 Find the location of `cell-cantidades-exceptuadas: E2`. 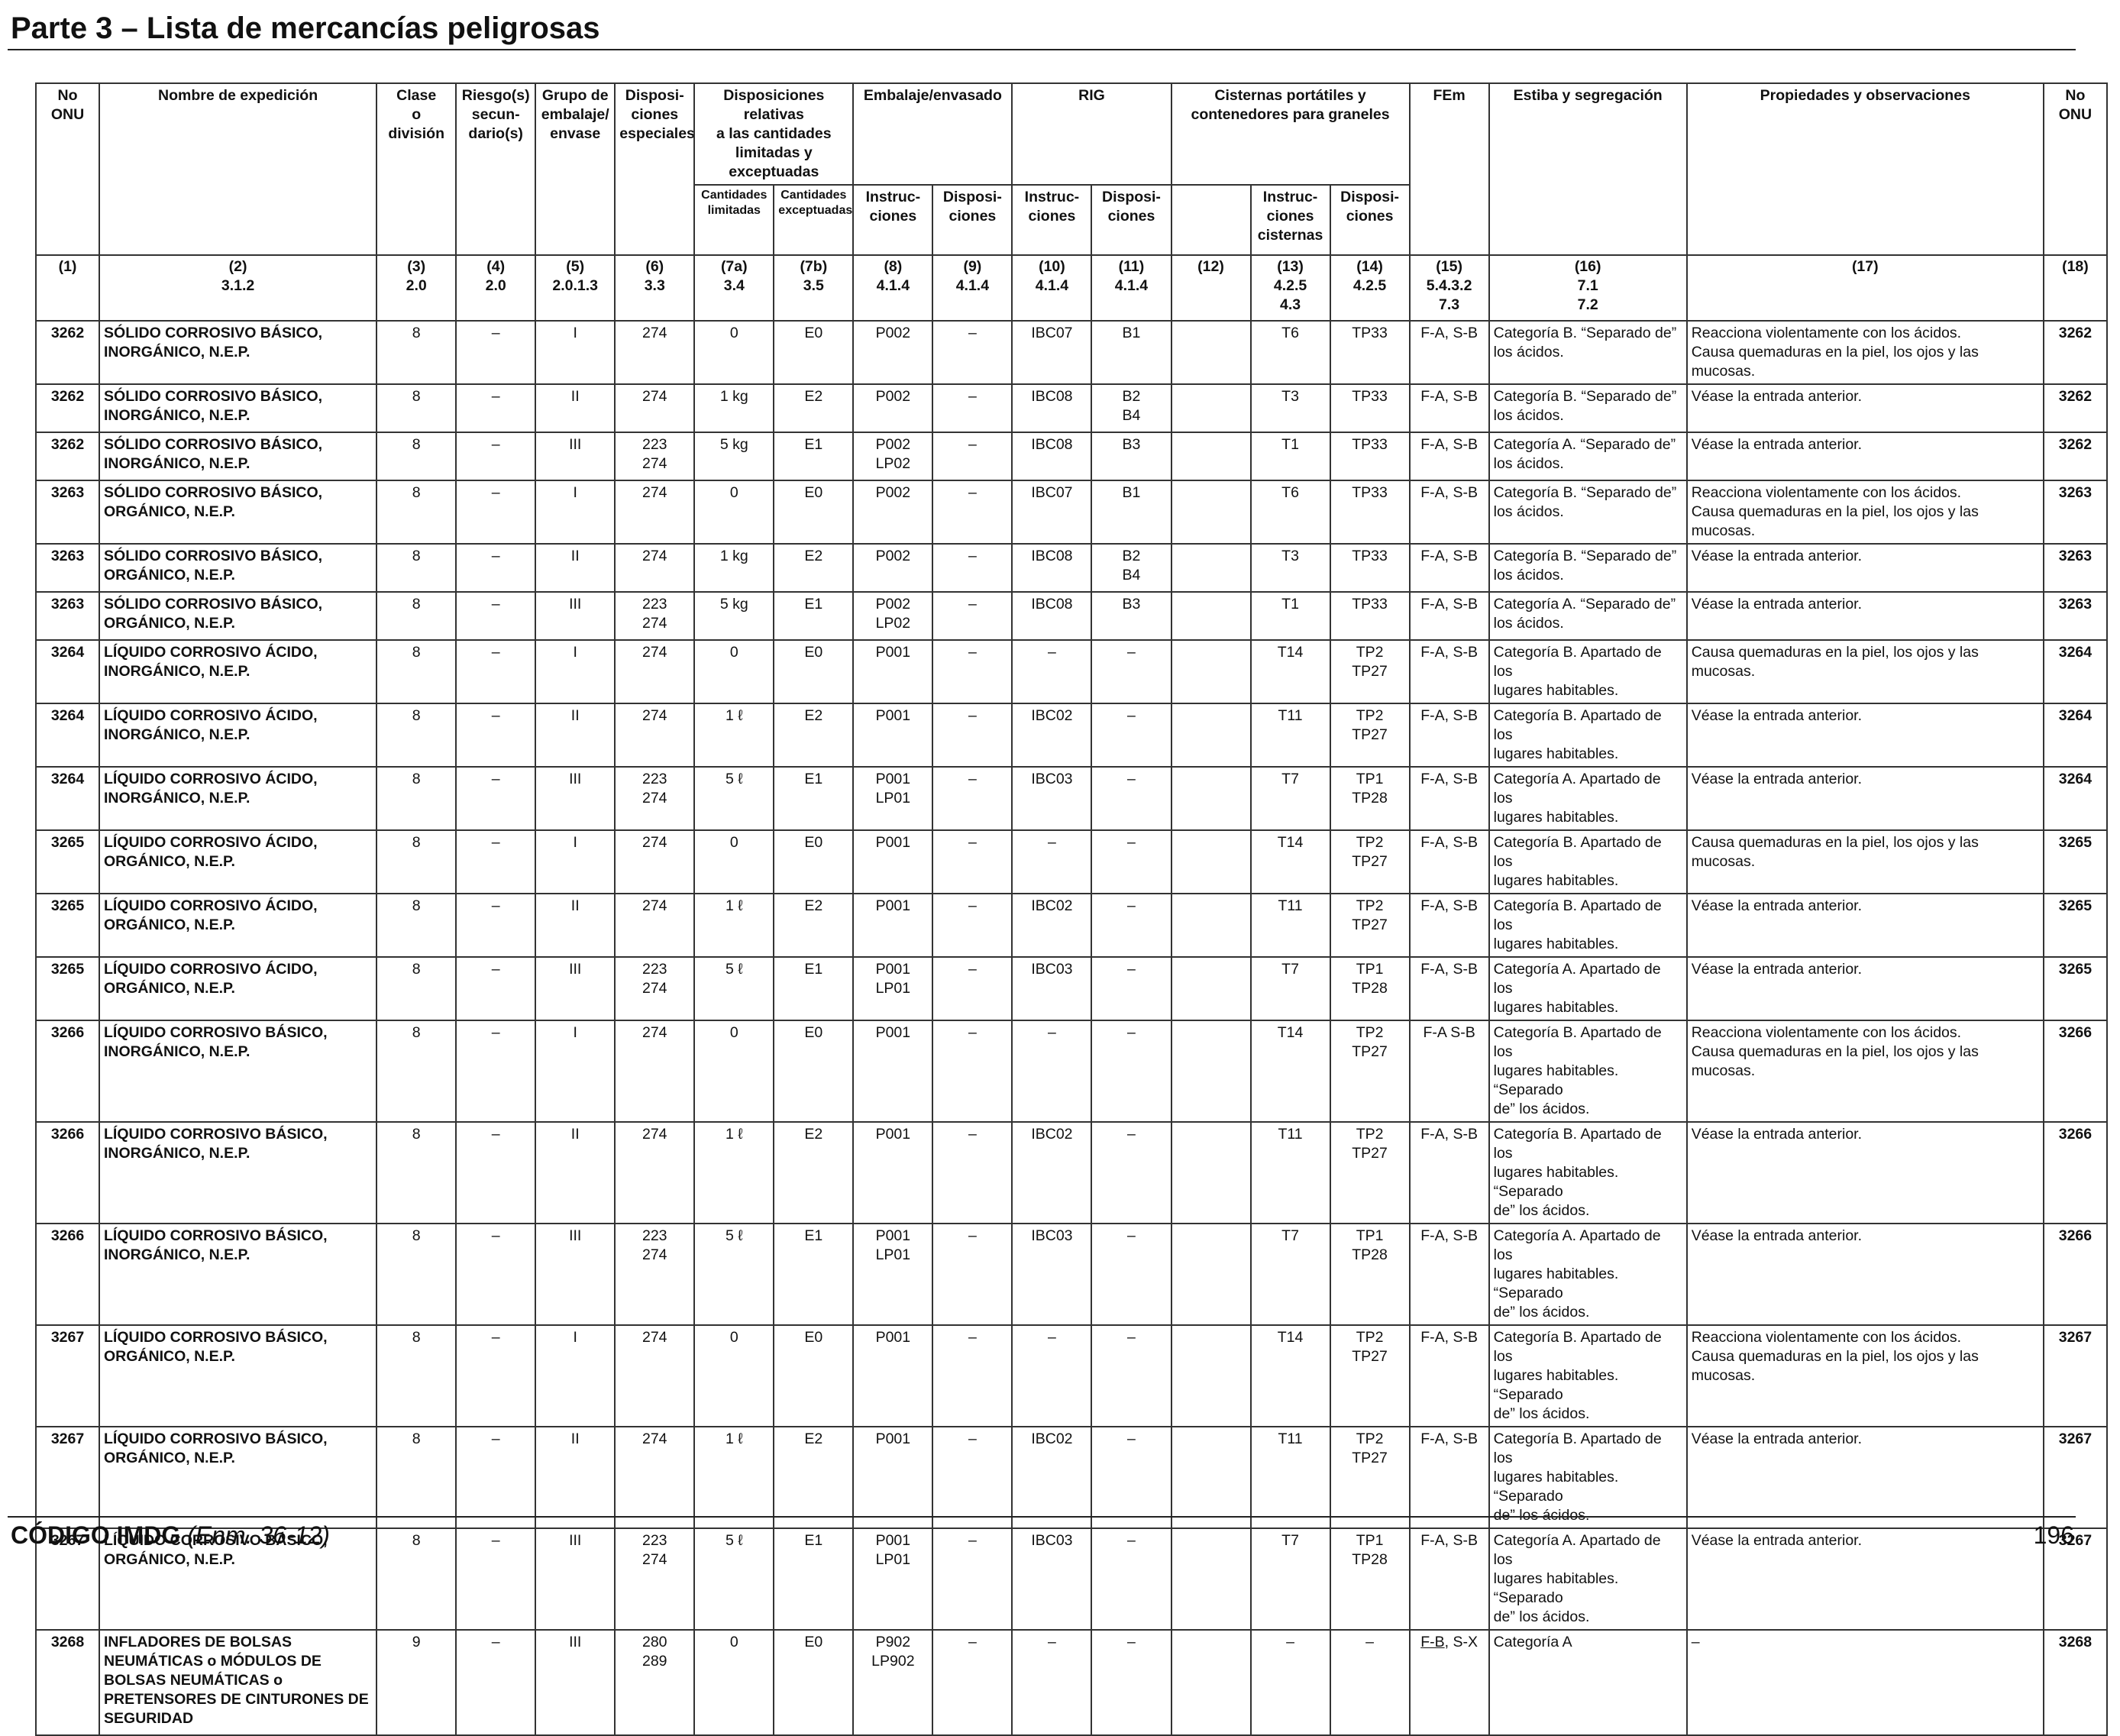

cell-cantidades-exceptuadas: E2 is located at coordinates (814, 1478).